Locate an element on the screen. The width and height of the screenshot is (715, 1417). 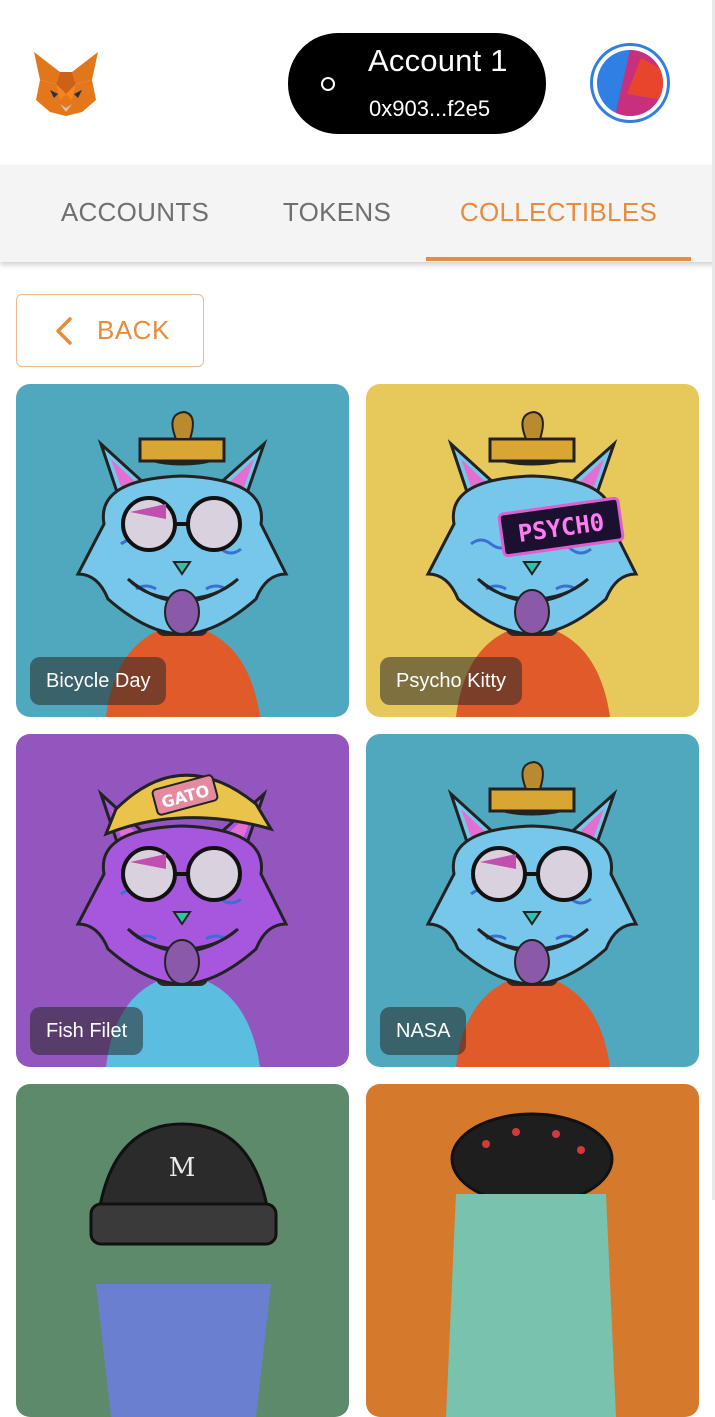
account-selector: Account 1 0x903...f2e5 is located at coordinates (417, 83).